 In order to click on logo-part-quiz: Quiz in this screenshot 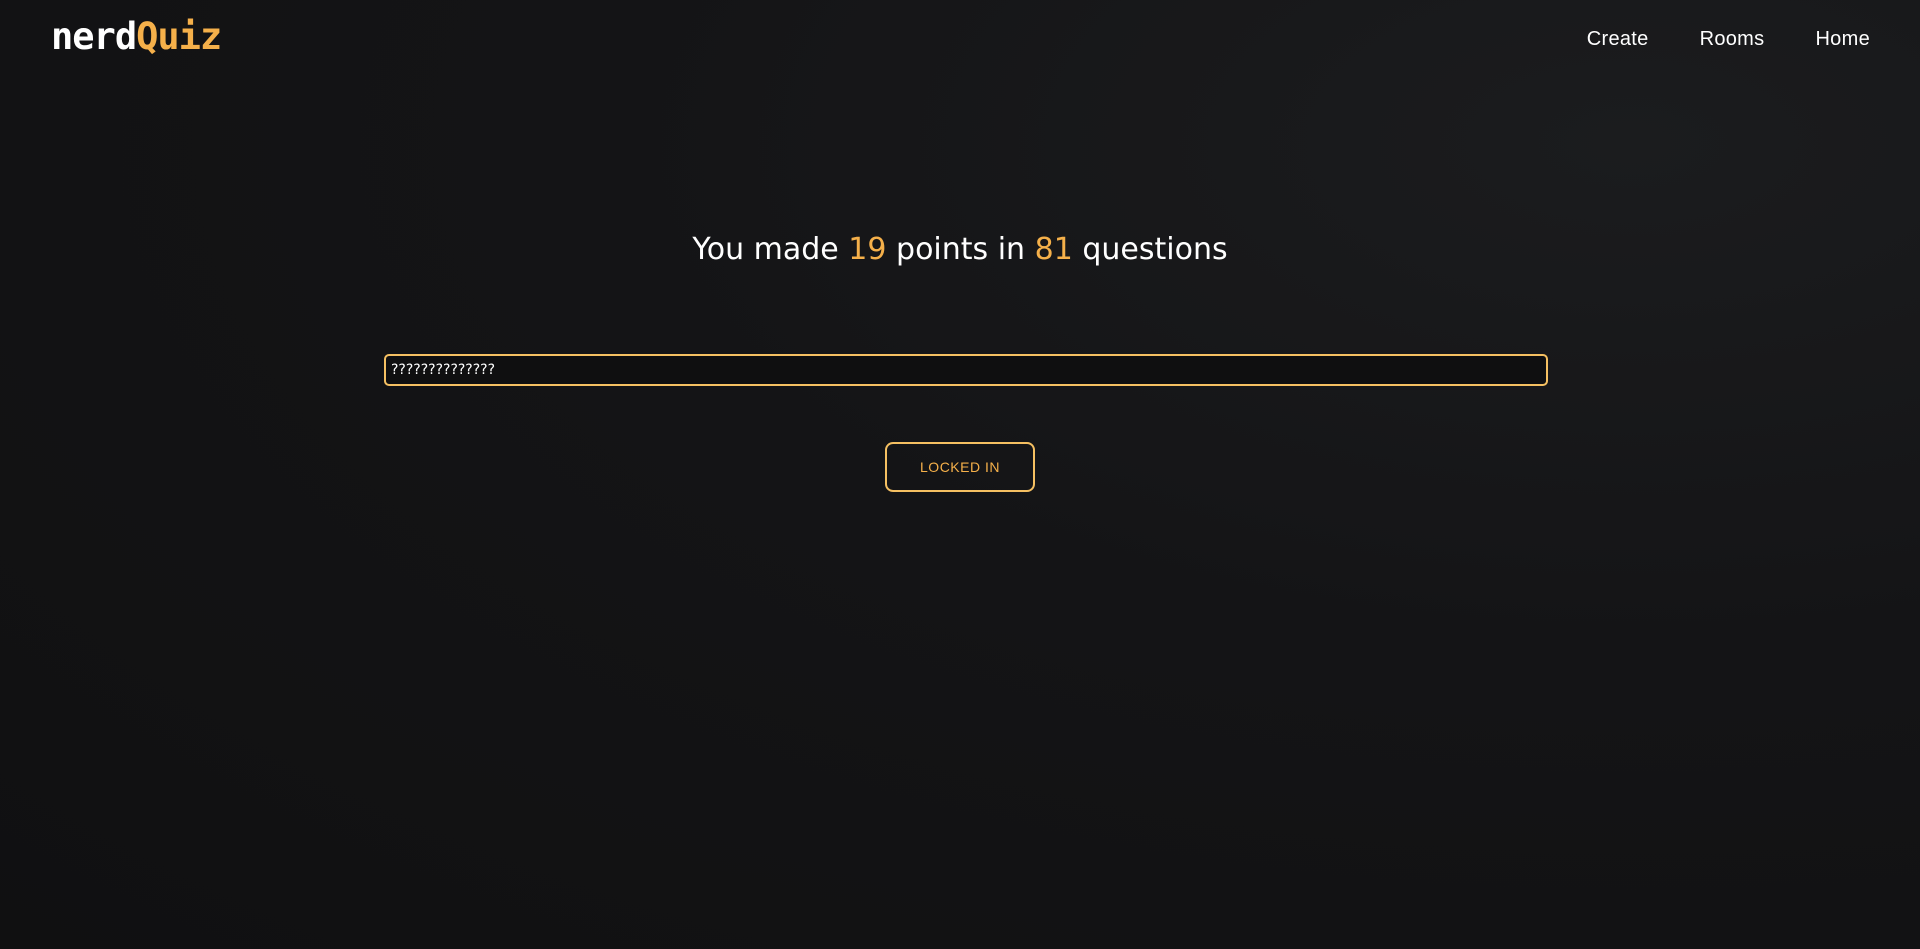, I will do `click(179, 36)`.